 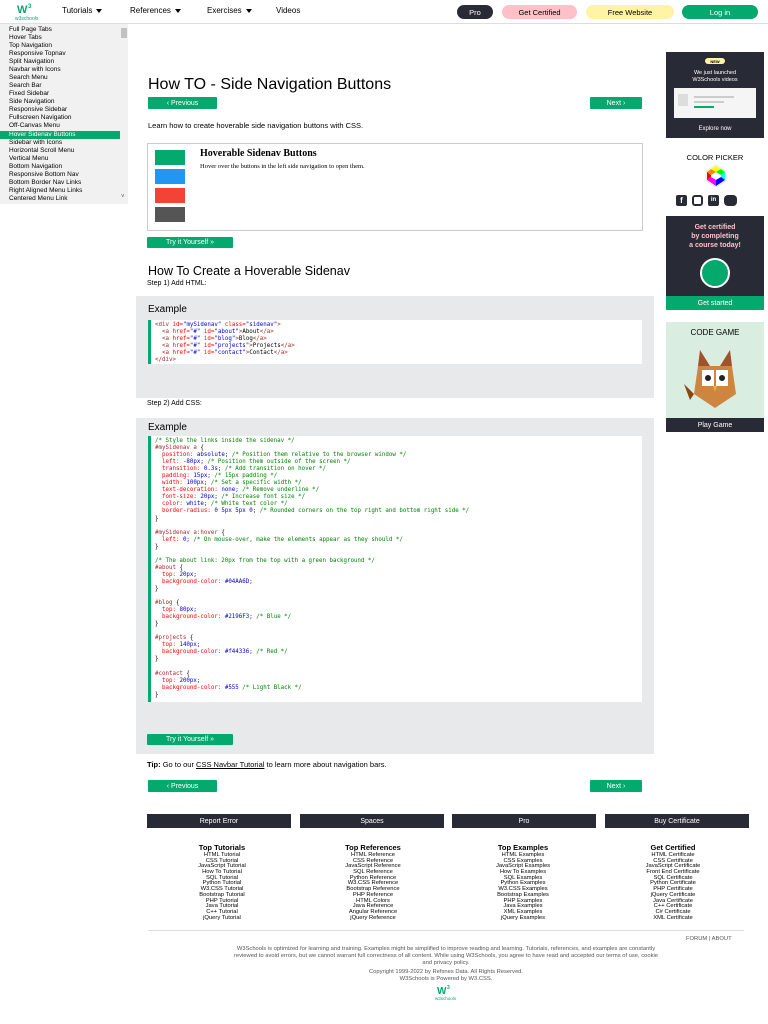 What do you see at coordinates (475, 12) in the screenshot?
I see `pro-button: Pro` at bounding box center [475, 12].